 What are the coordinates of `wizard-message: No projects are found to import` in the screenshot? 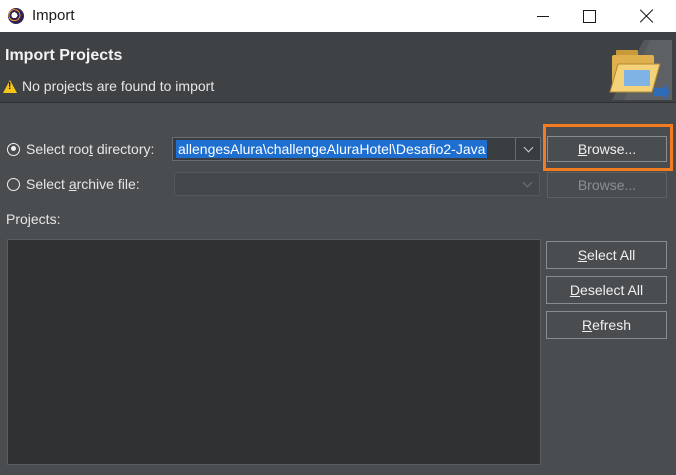 It's located at (108, 86).